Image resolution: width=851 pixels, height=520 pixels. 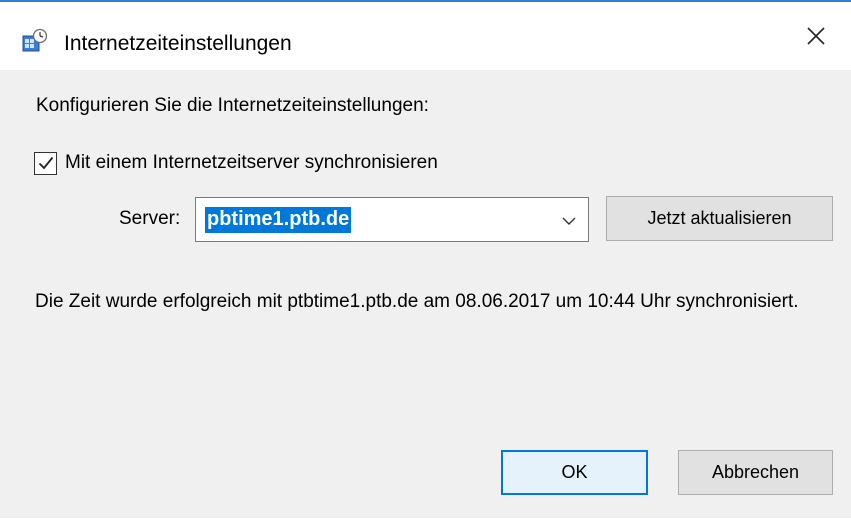 I want to click on close-icon, so click(x=816, y=36).